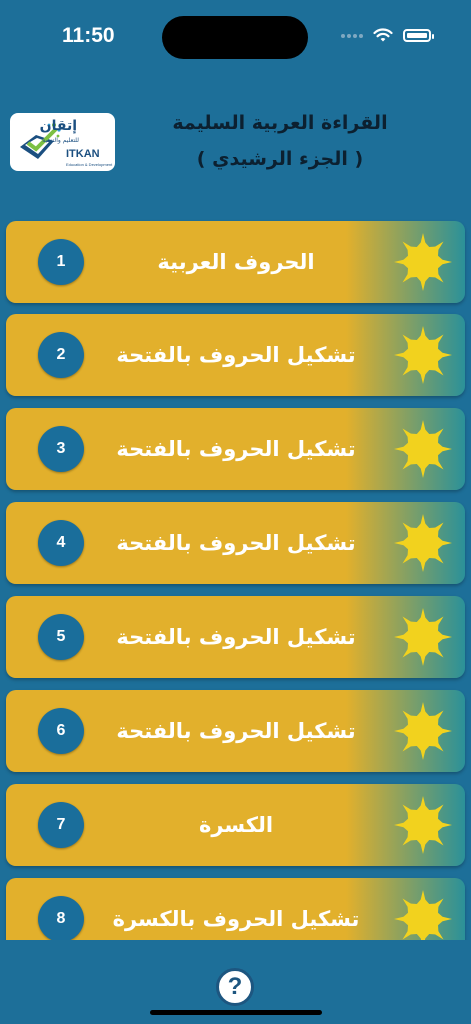  Describe the element at coordinates (61, 731) in the screenshot. I see `lesson-number-badge: 6` at that location.